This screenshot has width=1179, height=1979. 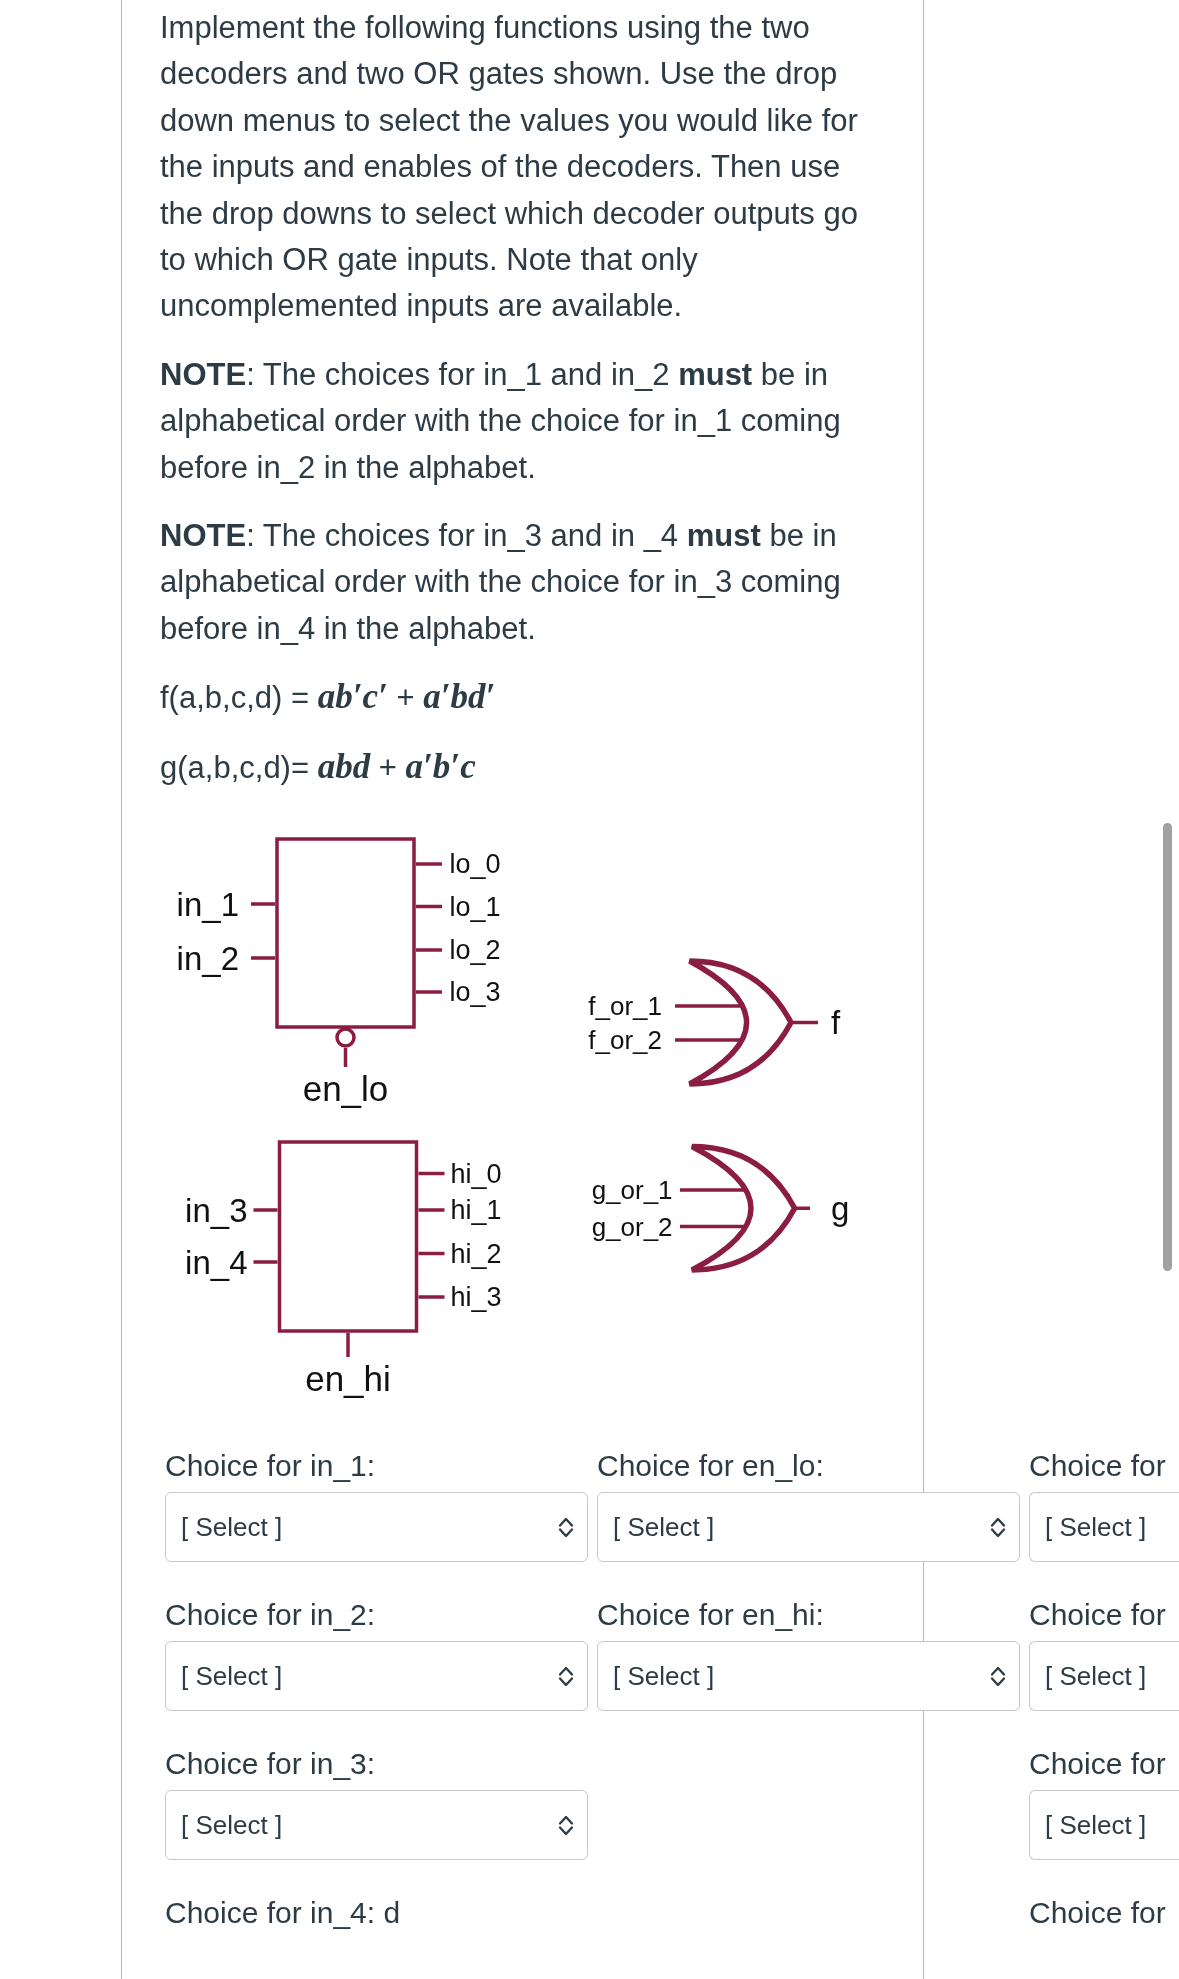 I want to click on pin-label: hi_0, so click(x=476, y=1173).